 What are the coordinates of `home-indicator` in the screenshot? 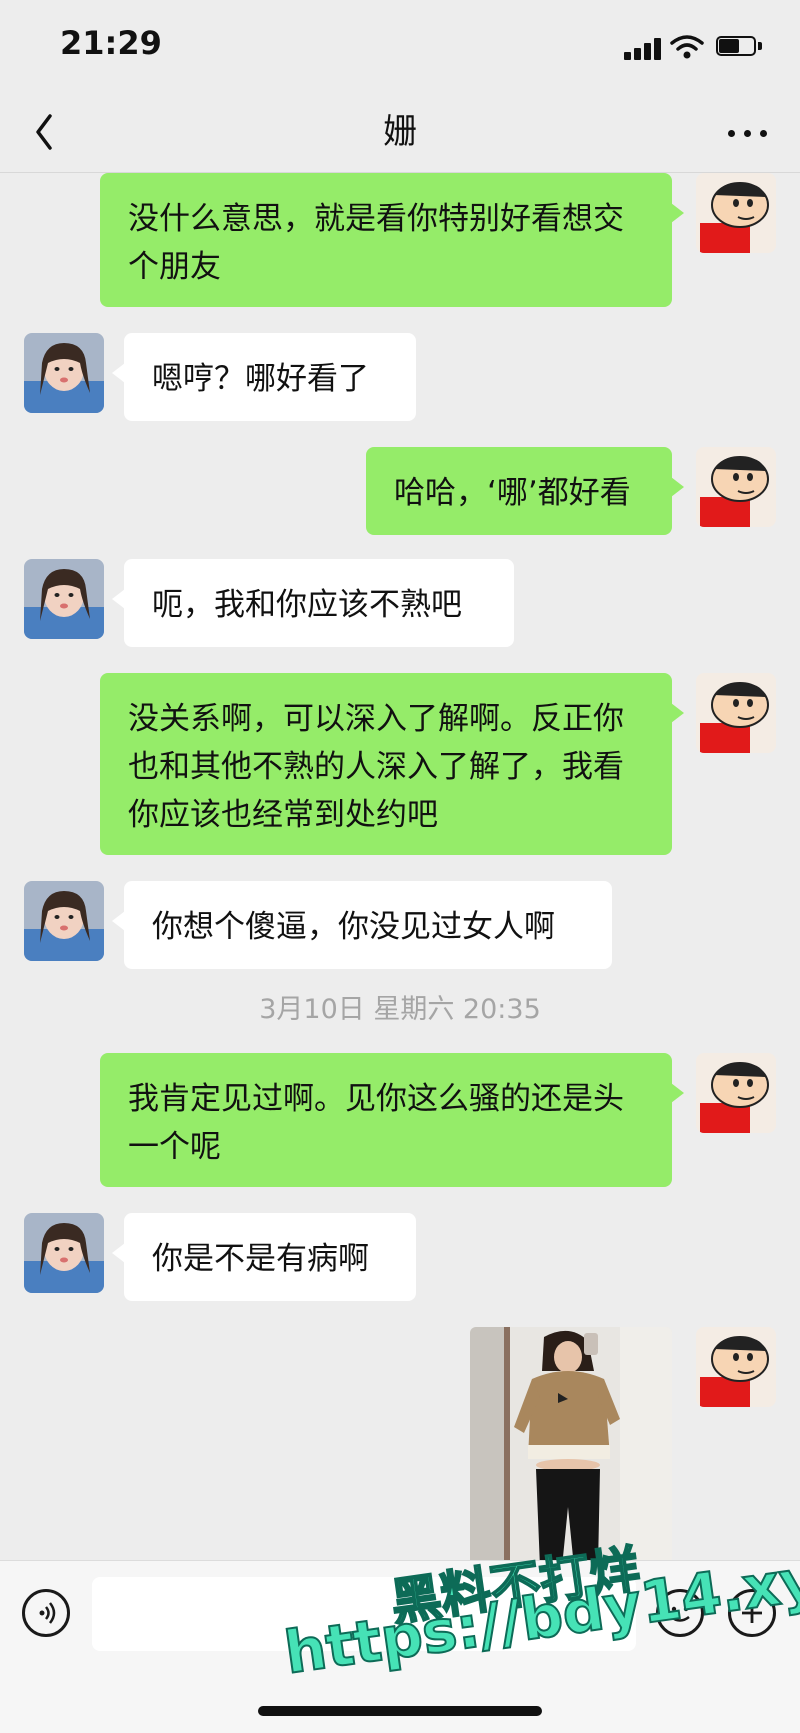 It's located at (400, 1711).